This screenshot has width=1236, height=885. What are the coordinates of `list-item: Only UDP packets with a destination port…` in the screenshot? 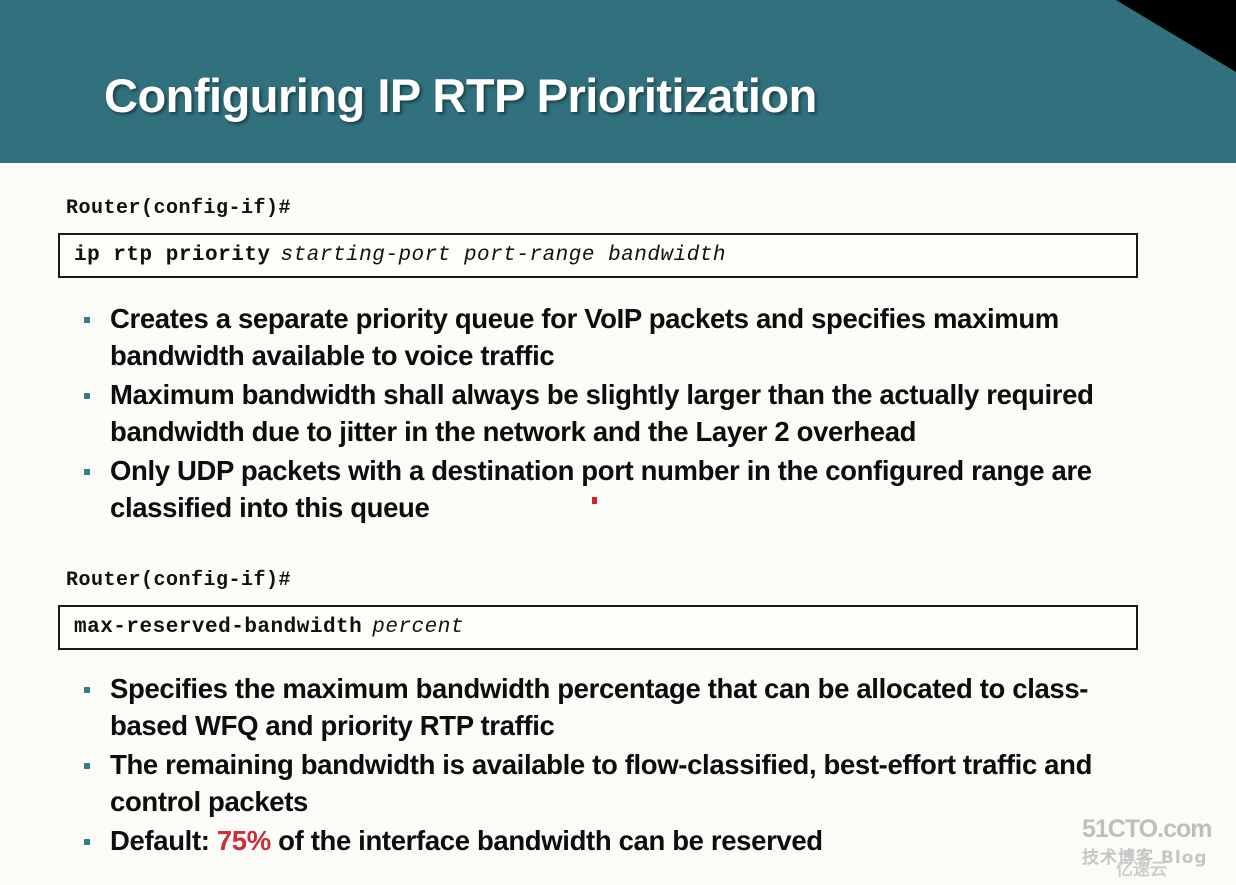 It's located at (598, 490).